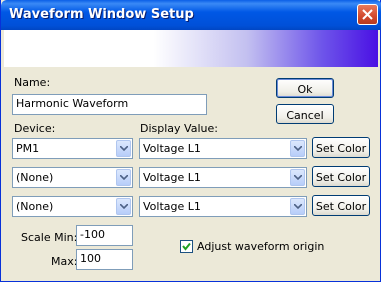  What do you see at coordinates (64, 261) in the screenshot?
I see `scale-max-label: Max:` at bounding box center [64, 261].